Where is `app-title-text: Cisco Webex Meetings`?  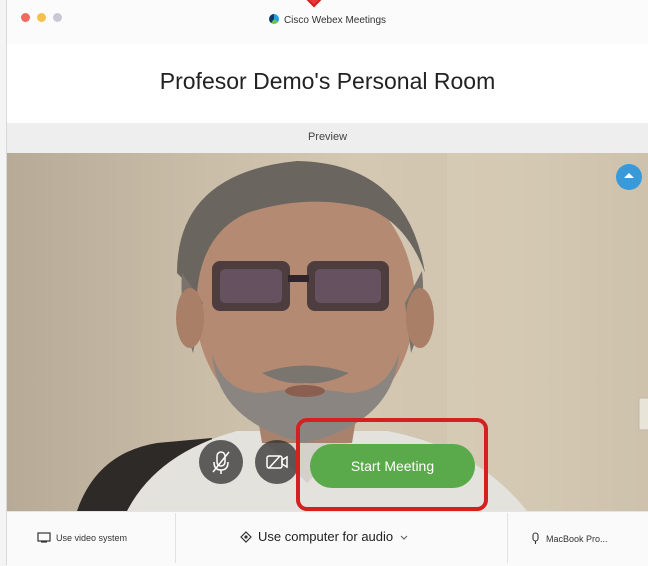
app-title-text: Cisco Webex Meetings is located at coordinates (335, 20).